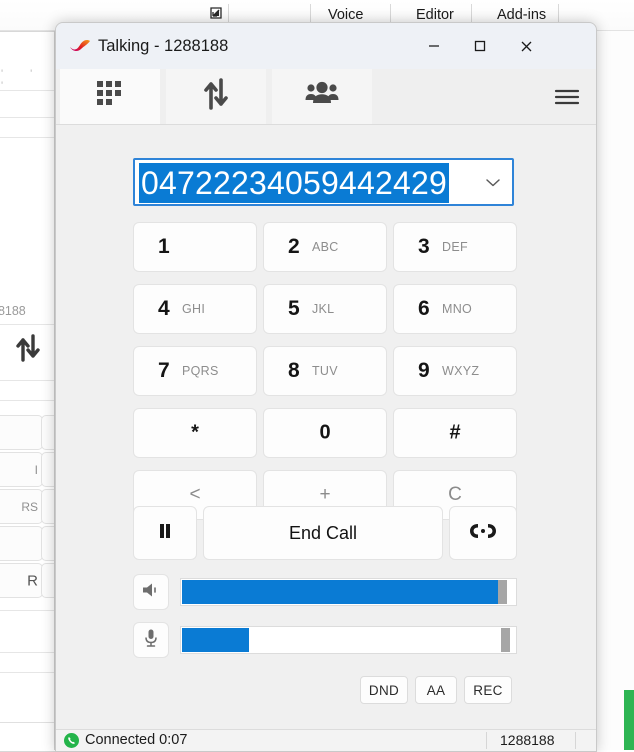 The width and height of the screenshot is (634, 752). I want to click on speaker-volume-fill, so click(344, 592).